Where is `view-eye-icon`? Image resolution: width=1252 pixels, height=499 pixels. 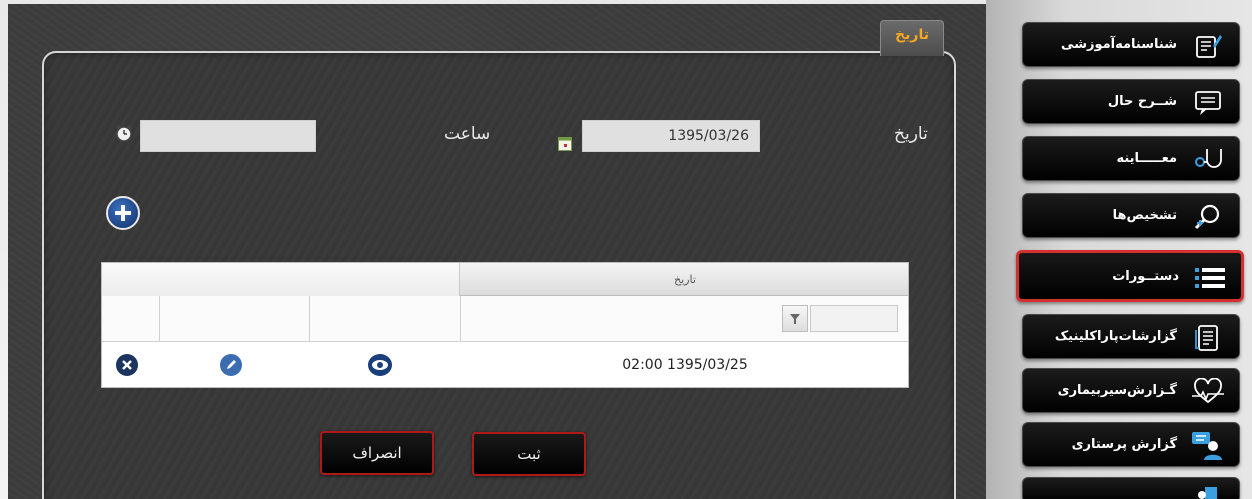 view-eye-icon is located at coordinates (380, 365).